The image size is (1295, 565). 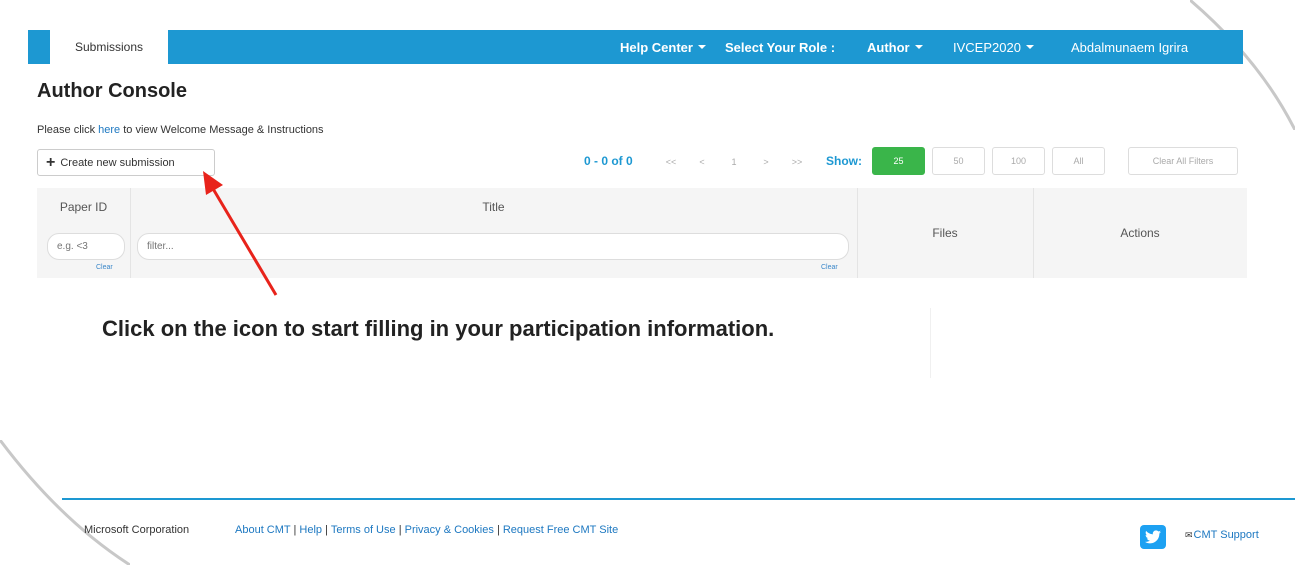 I want to click on pager-prev-button: <, so click(x=702, y=162).